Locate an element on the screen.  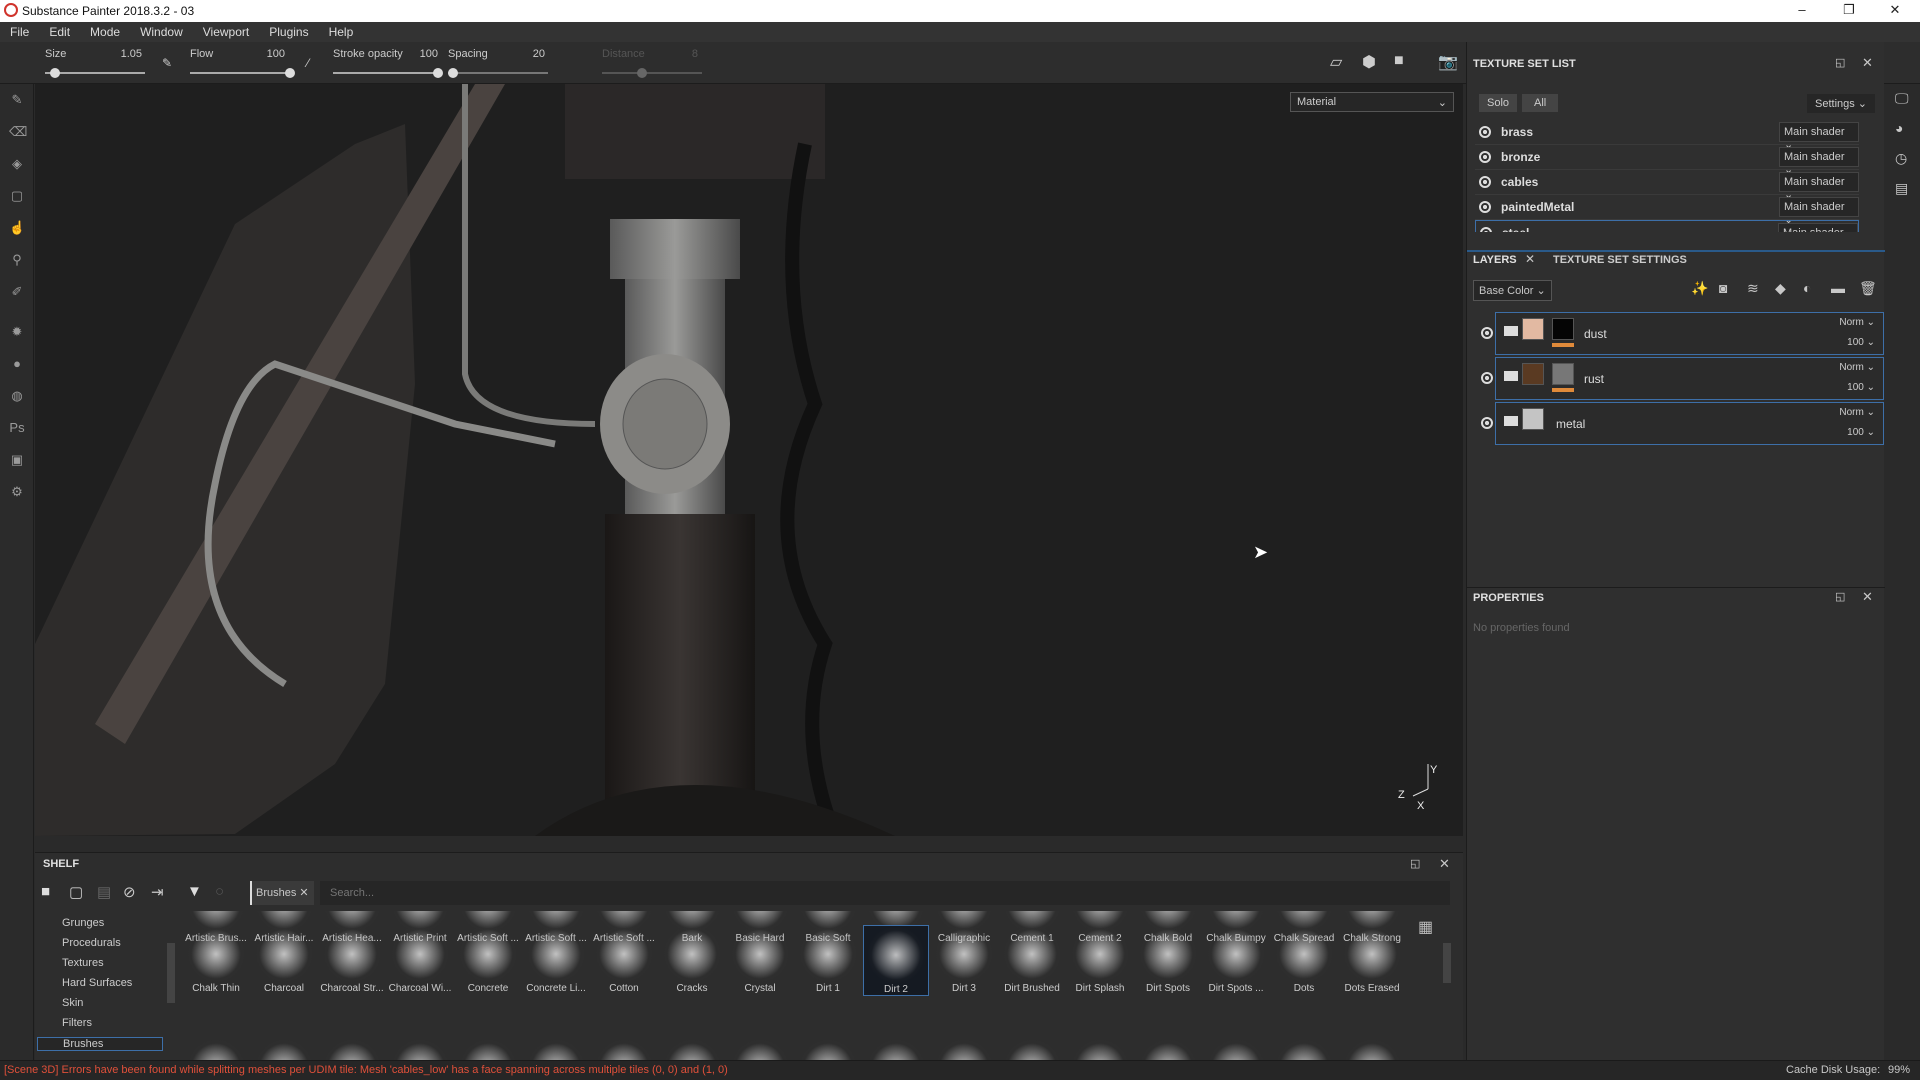
close-button: ✕ is located at coordinates (1895, 10).